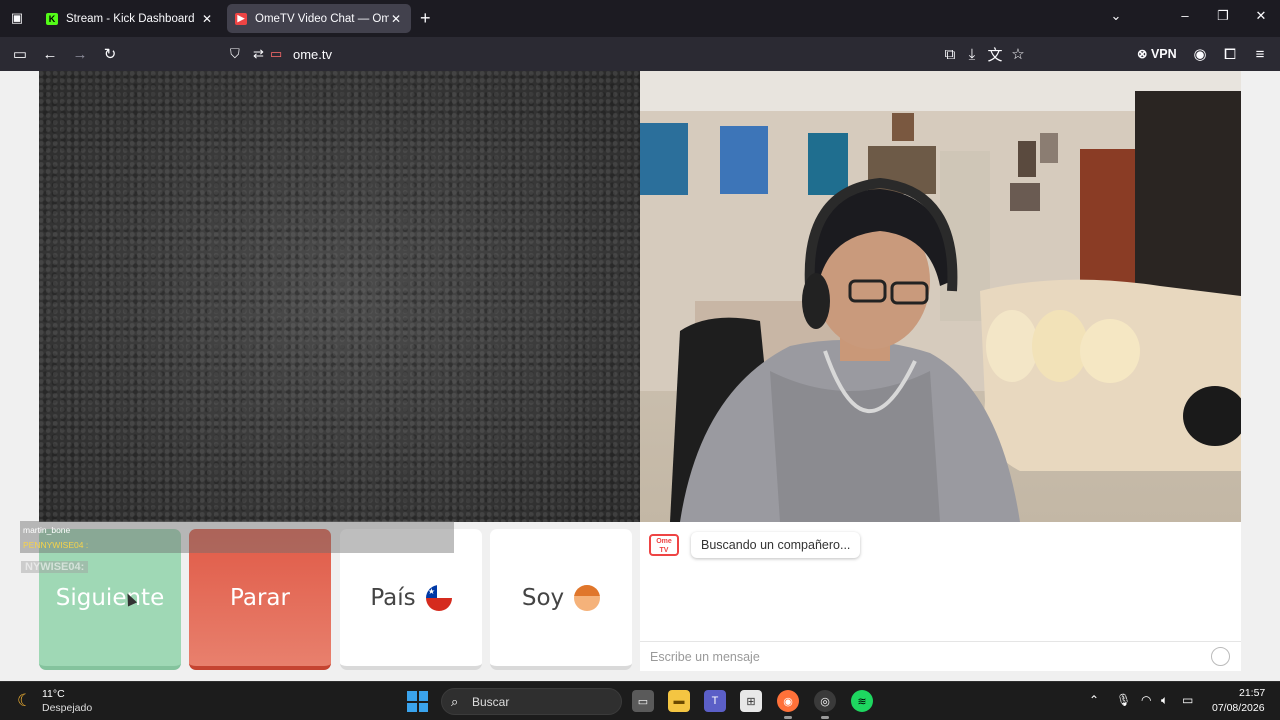  I want to click on tab-kick-dashboard: K Stream - Kick Dashboard ✕, so click(130, 18).